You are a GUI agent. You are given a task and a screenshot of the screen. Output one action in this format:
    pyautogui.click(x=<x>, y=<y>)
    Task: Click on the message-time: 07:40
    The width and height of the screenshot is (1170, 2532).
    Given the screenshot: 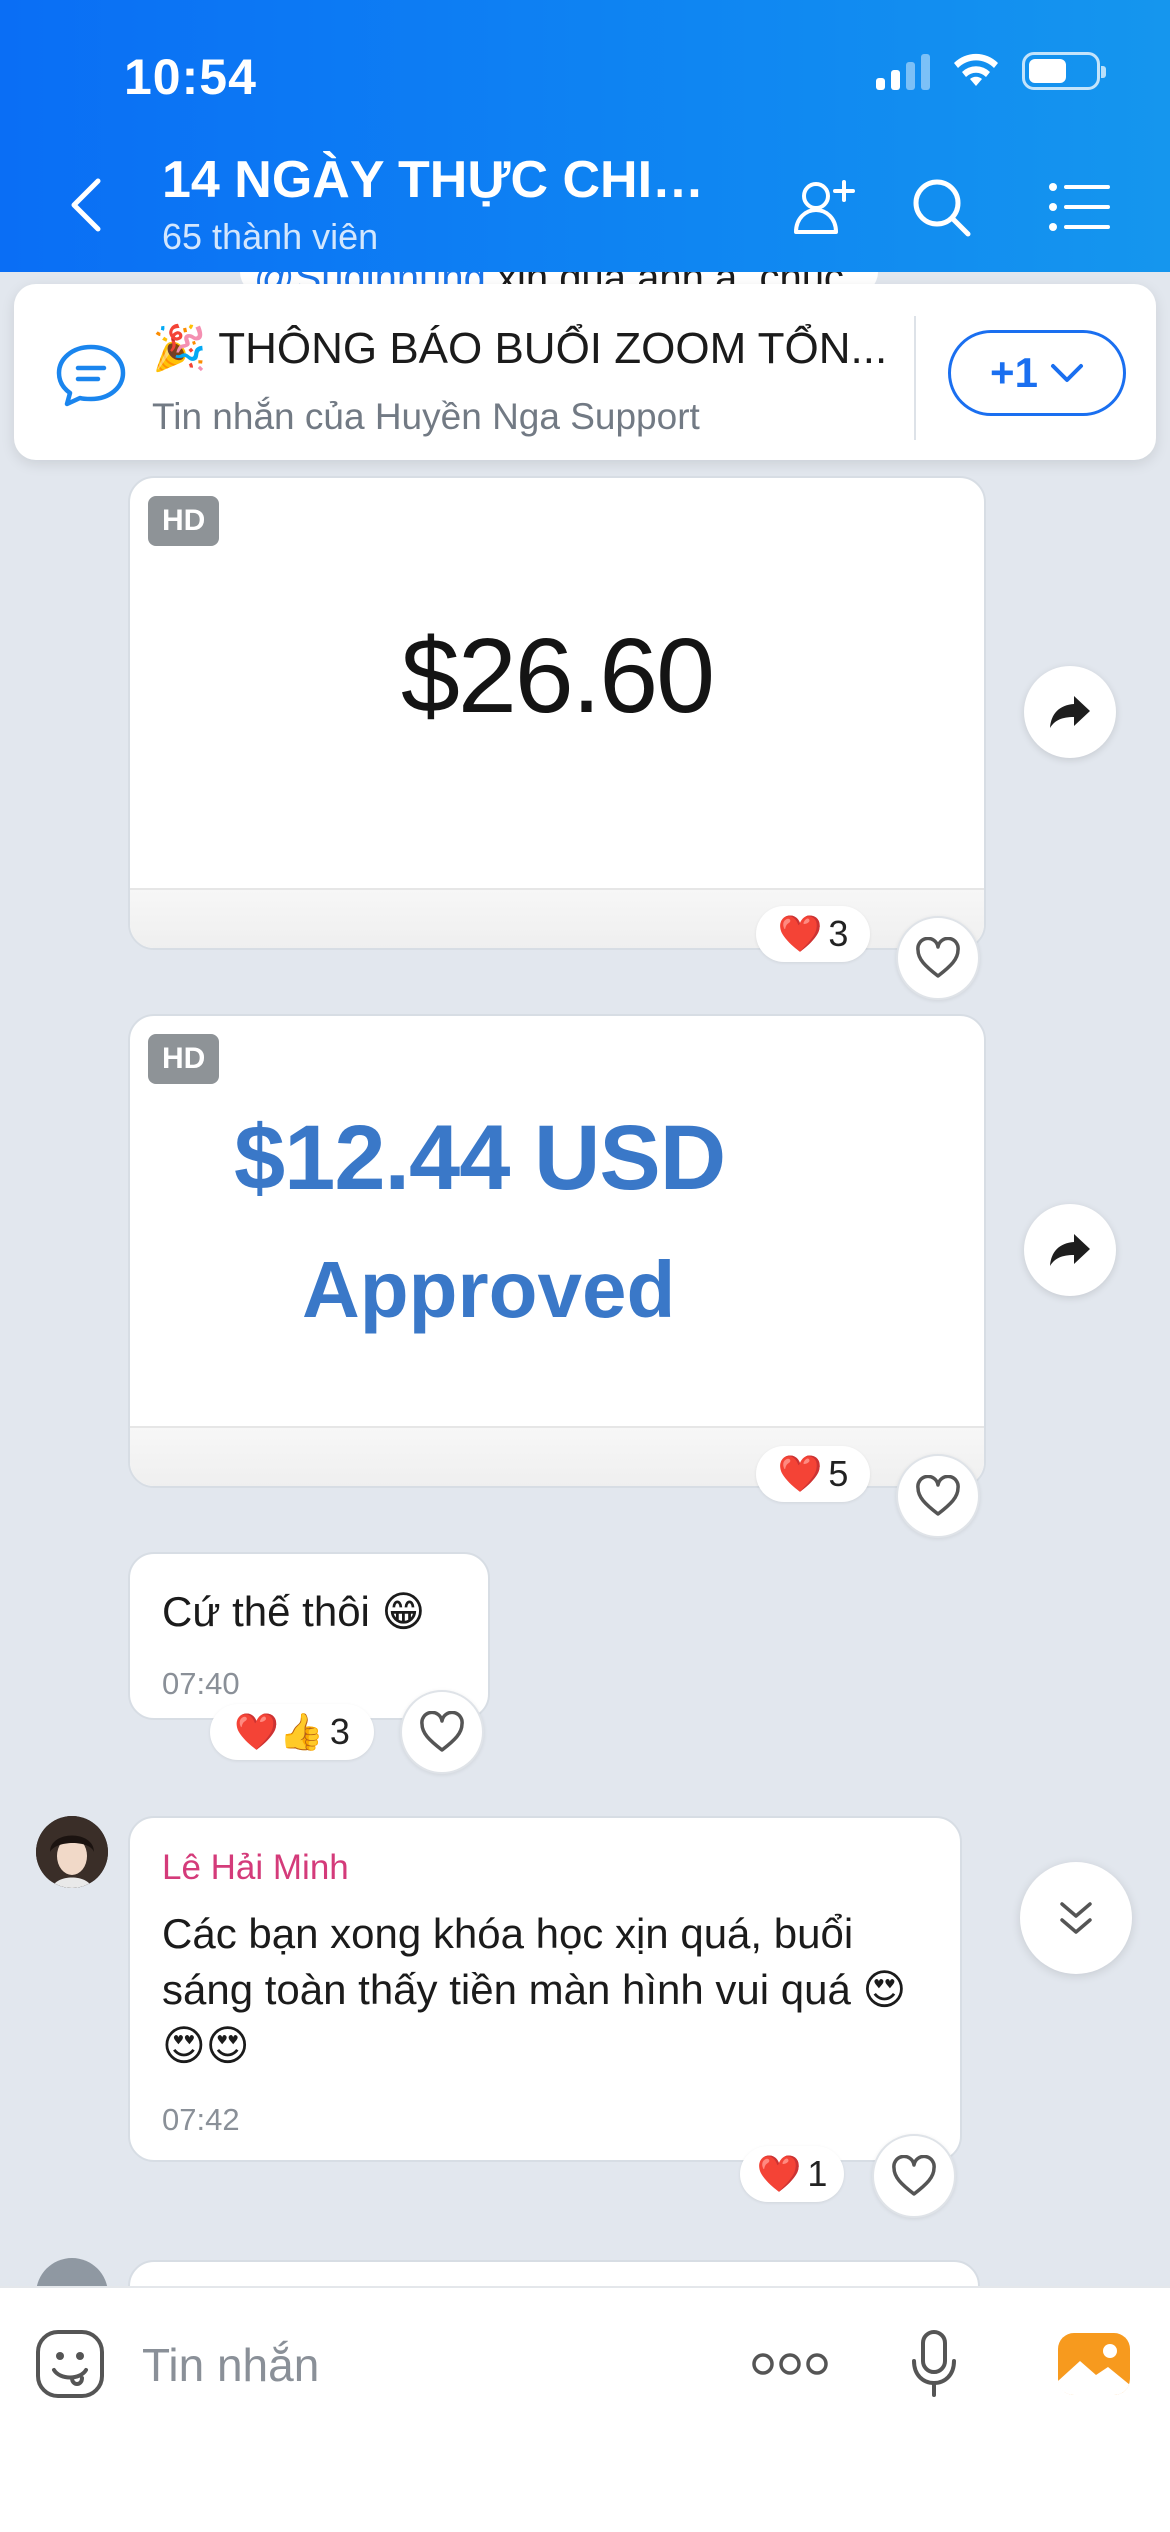 What is the action you would take?
    pyautogui.click(x=201, y=1683)
    